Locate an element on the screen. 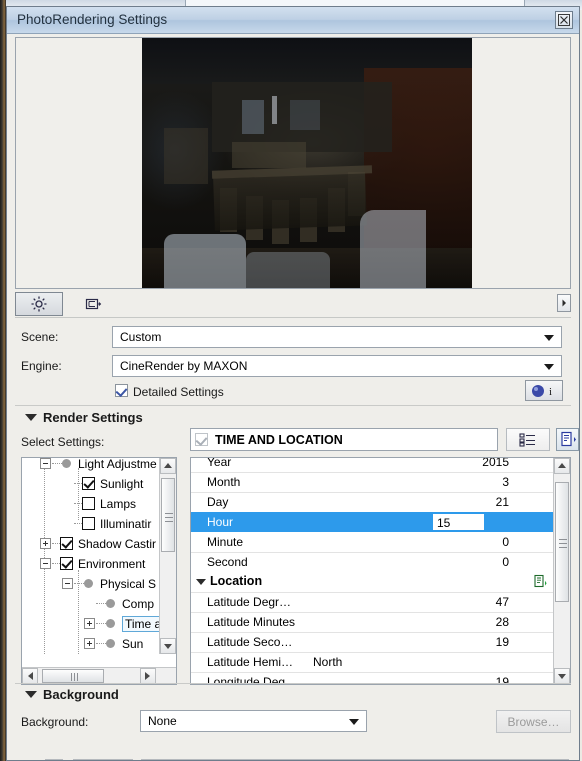  settings-row: Hour 15 is located at coordinates (373, 522).